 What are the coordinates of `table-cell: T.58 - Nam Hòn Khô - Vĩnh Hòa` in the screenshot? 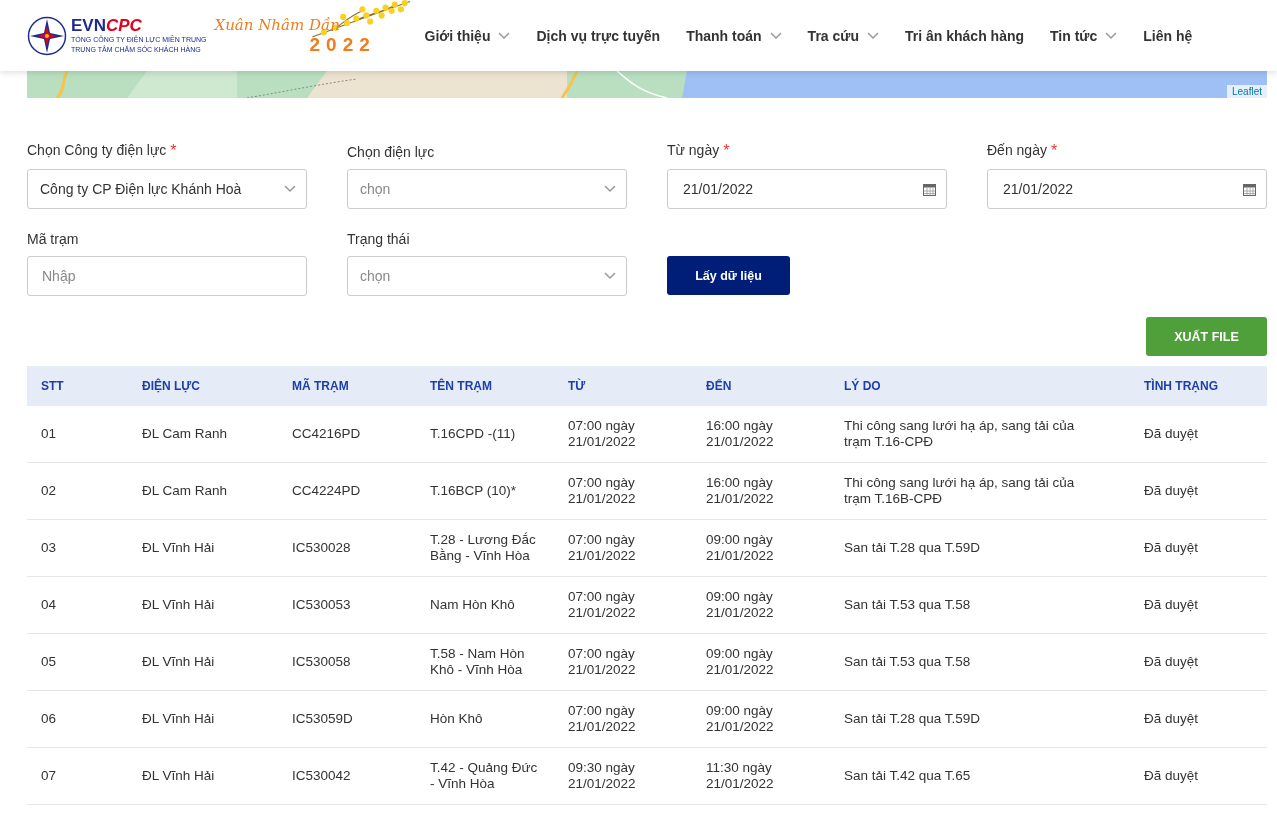 It's located at (485, 662).